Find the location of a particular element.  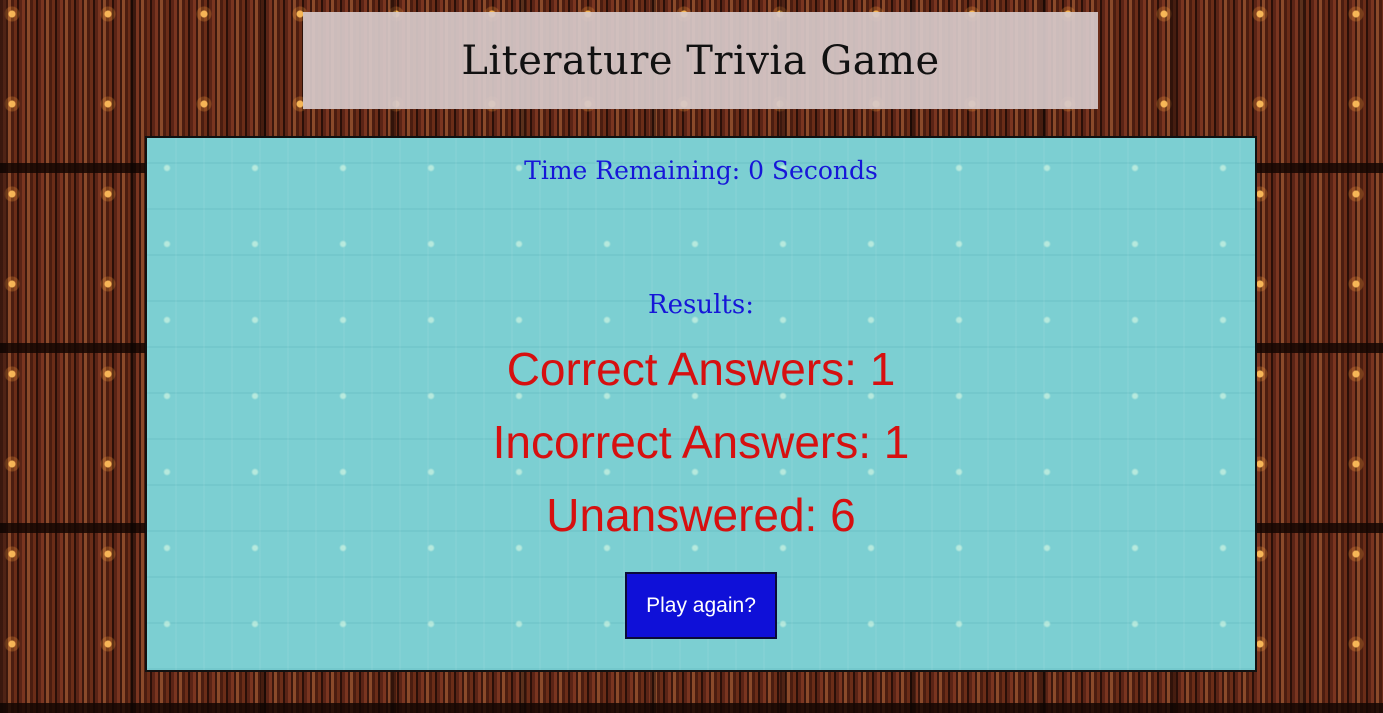

incorrect-answers-count: Incorrect Answers: 1 is located at coordinates (701, 442).